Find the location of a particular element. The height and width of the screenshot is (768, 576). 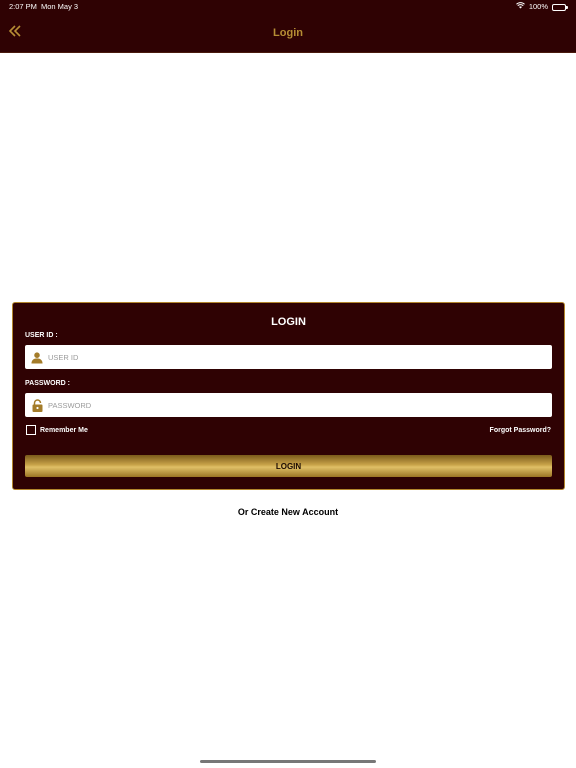

status-time: 2:07 PM is located at coordinates (23, 6).